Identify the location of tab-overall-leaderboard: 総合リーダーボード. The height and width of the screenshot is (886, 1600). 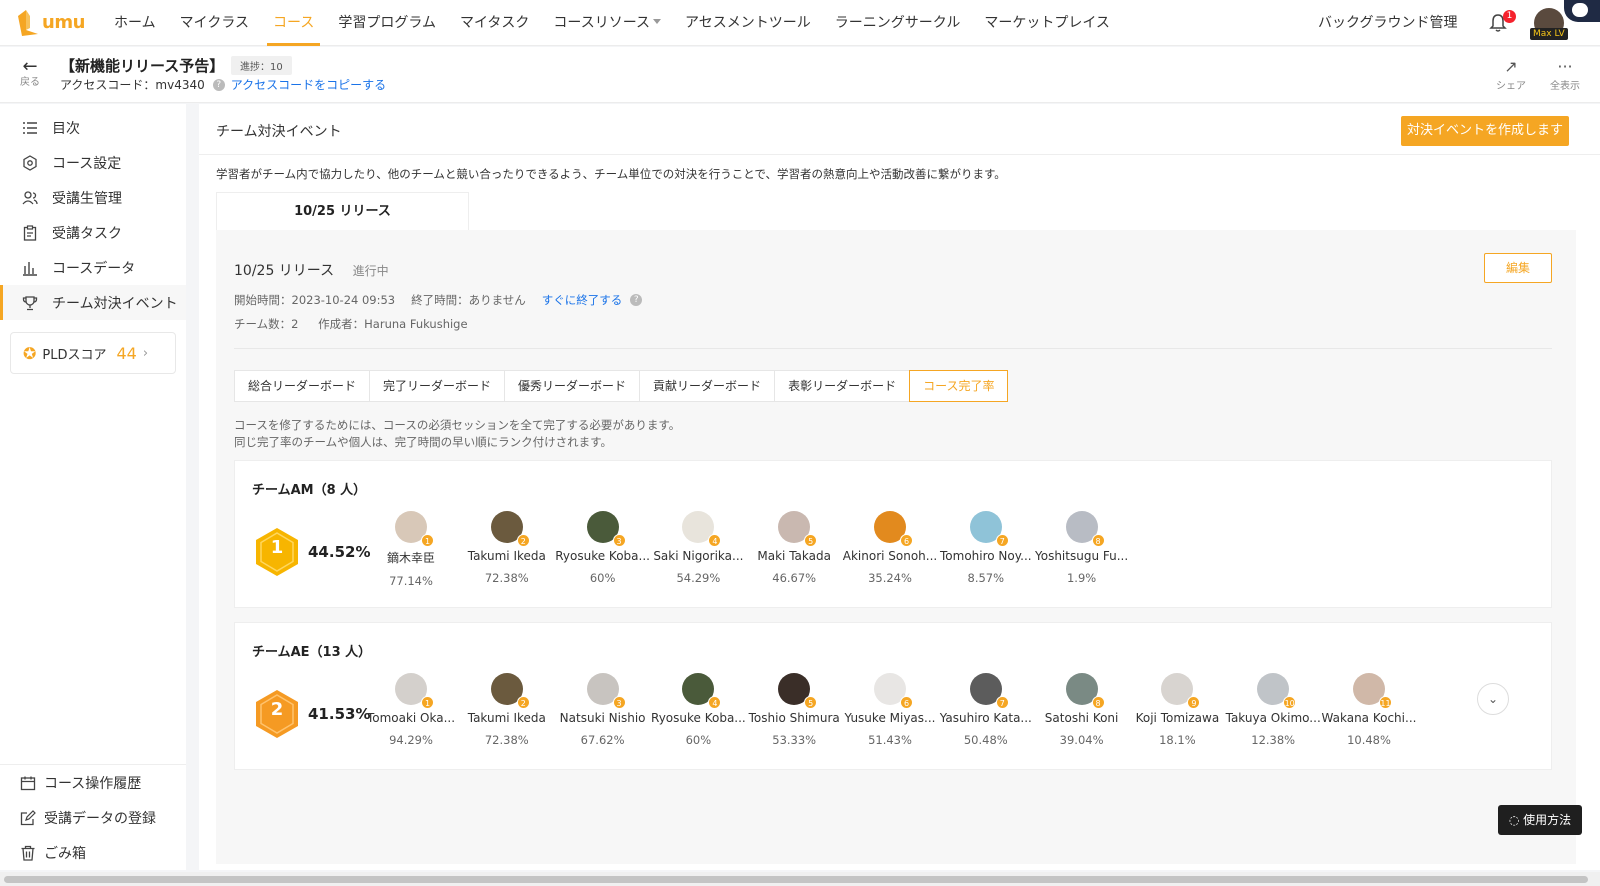
(302, 386).